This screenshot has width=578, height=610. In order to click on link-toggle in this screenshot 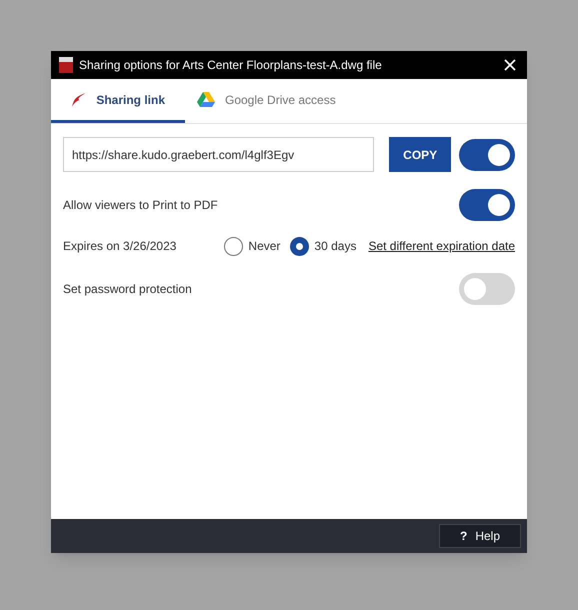, I will do `click(487, 154)`.